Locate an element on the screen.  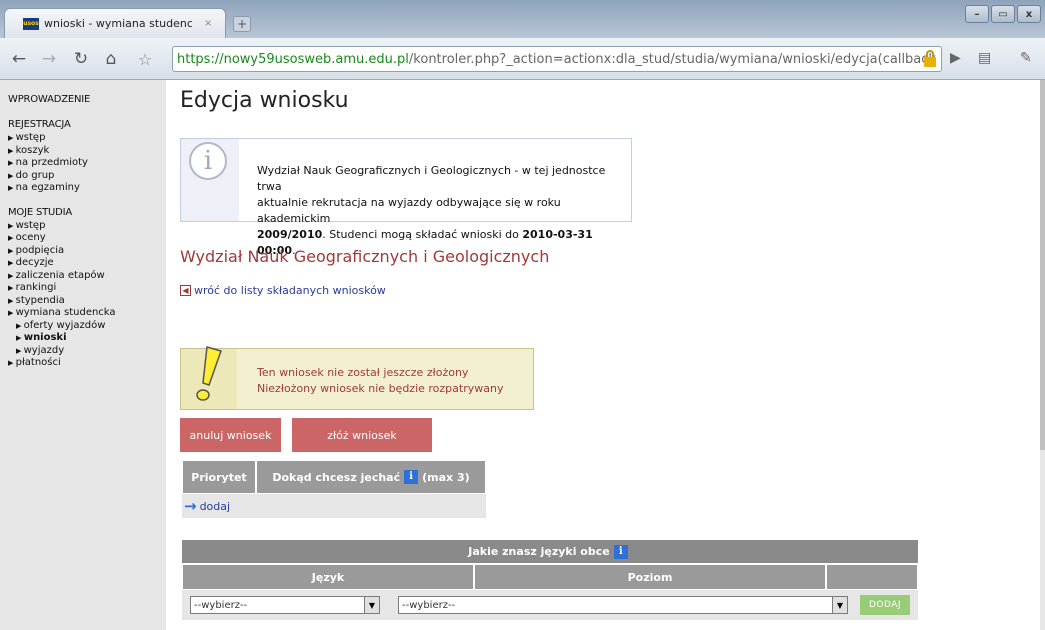
col-action is located at coordinates (872, 577).